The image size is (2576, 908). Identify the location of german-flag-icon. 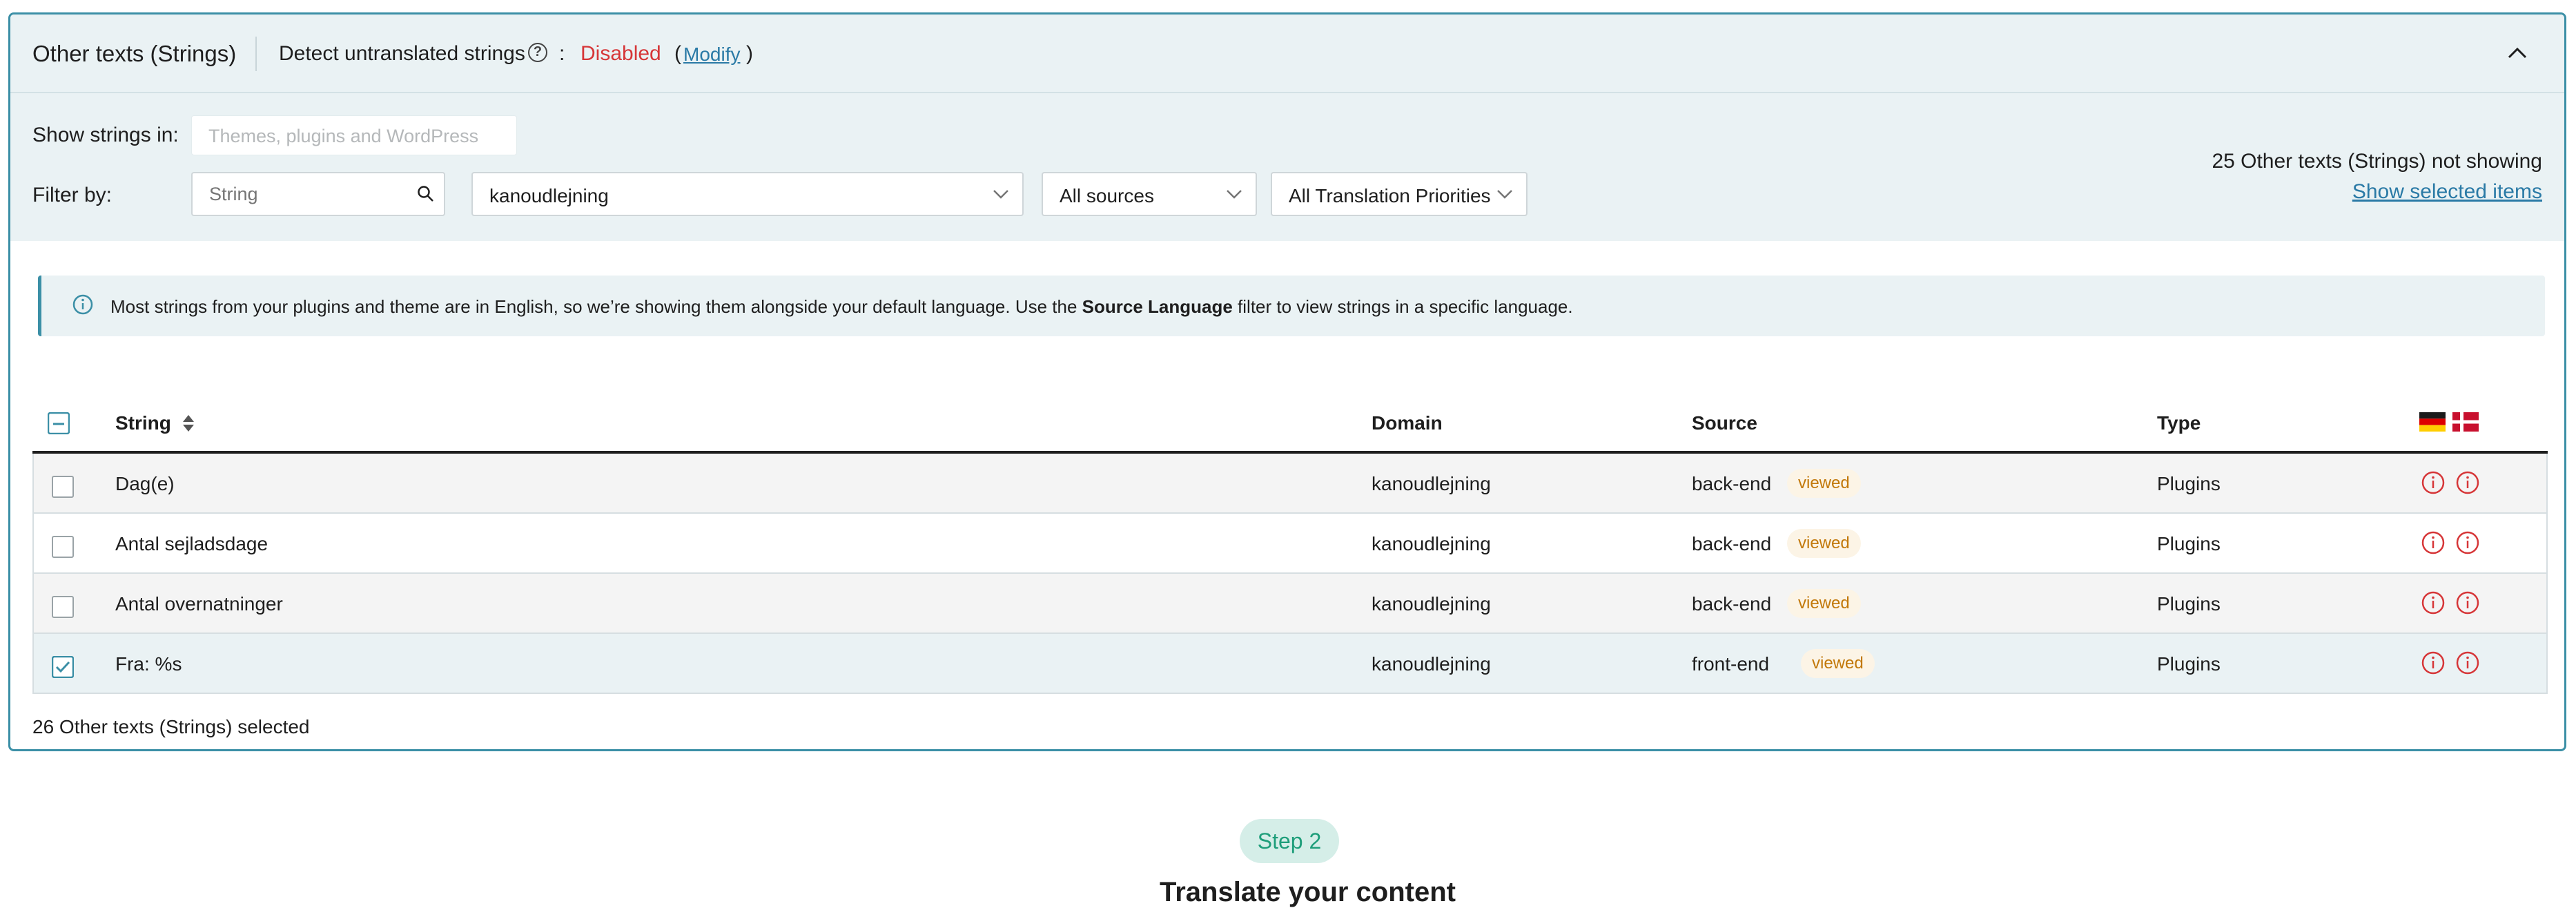
(2432, 422).